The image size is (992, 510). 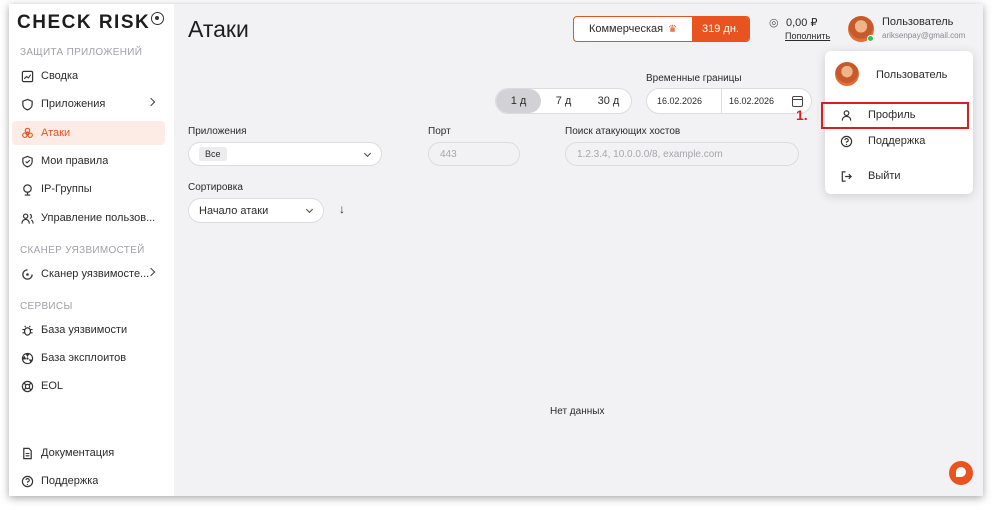 I want to click on sort-direction-icon: ↓, so click(x=342, y=209).